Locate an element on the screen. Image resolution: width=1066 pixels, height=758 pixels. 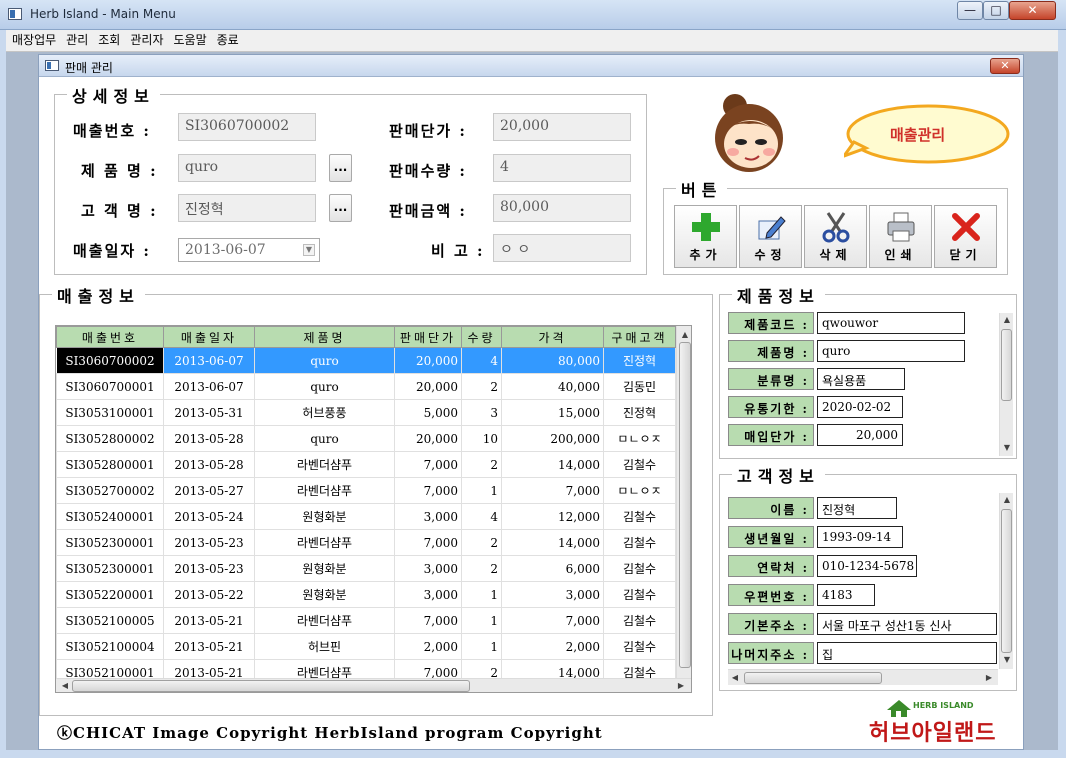
table-row: SI3052100004 2013-05-21 허브핀 2,000 1 2,000 김철수 is located at coordinates (366, 646).